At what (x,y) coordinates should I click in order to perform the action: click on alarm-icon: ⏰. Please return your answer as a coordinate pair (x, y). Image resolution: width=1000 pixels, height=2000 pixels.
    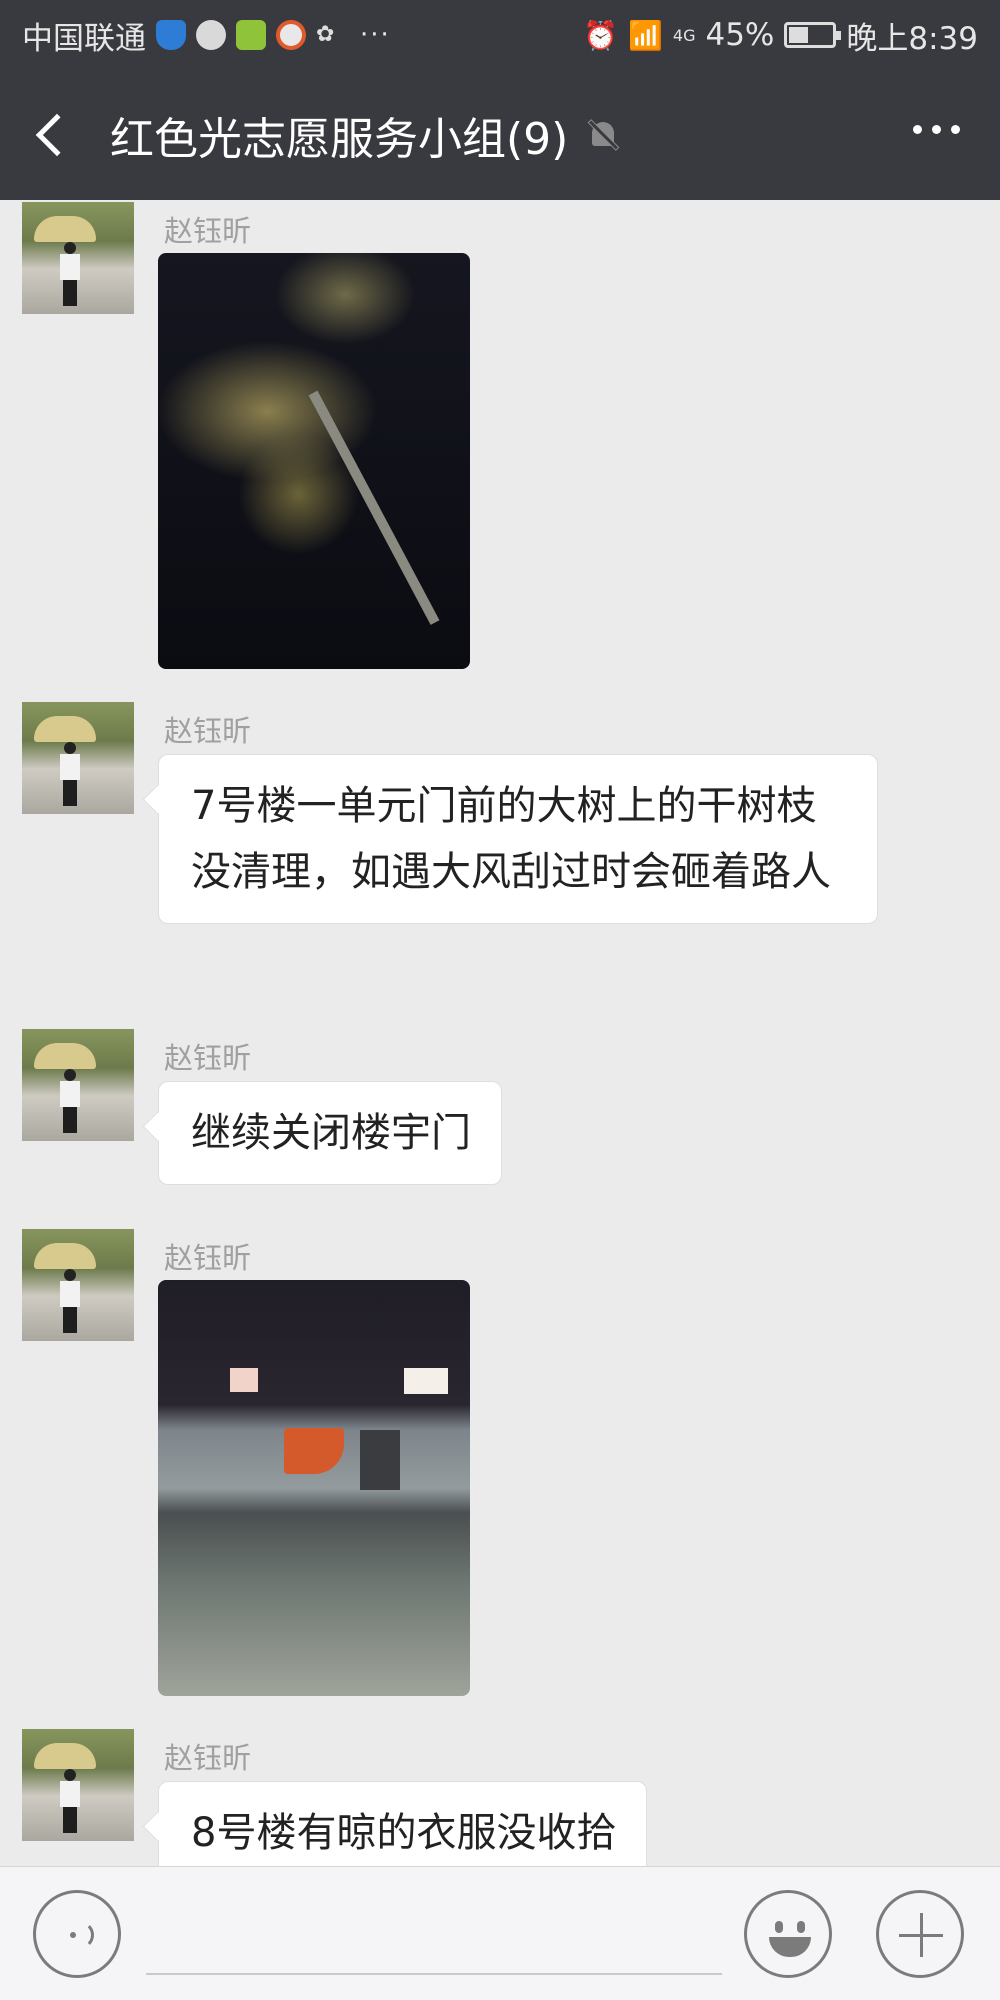
    Looking at the image, I should click on (601, 35).